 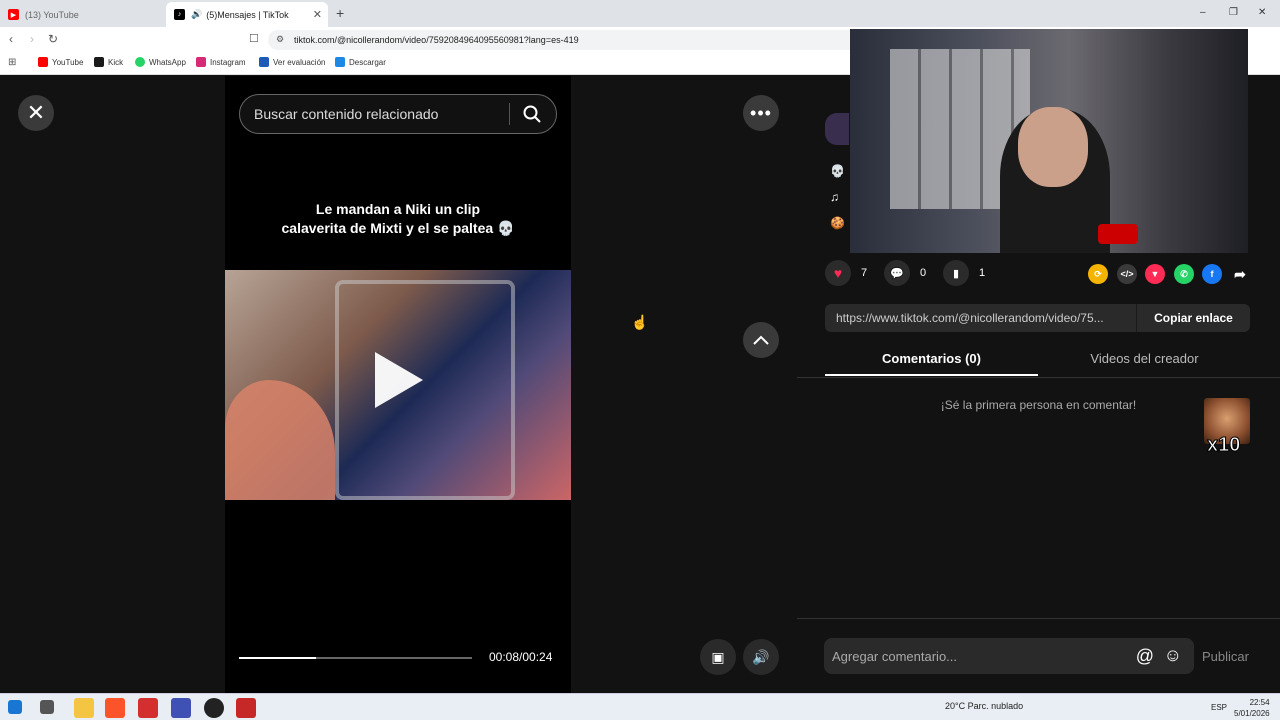 I want to click on repost-icon: ⟳, so click(x=1098, y=274).